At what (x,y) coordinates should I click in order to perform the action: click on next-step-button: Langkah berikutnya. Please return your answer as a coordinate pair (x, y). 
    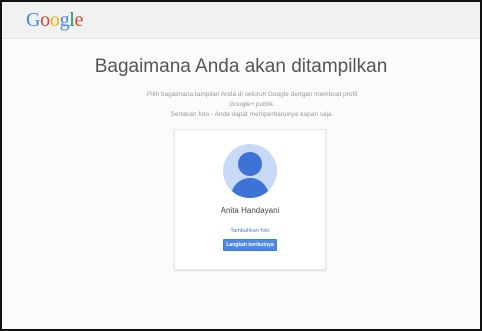
    Looking at the image, I should click on (250, 245).